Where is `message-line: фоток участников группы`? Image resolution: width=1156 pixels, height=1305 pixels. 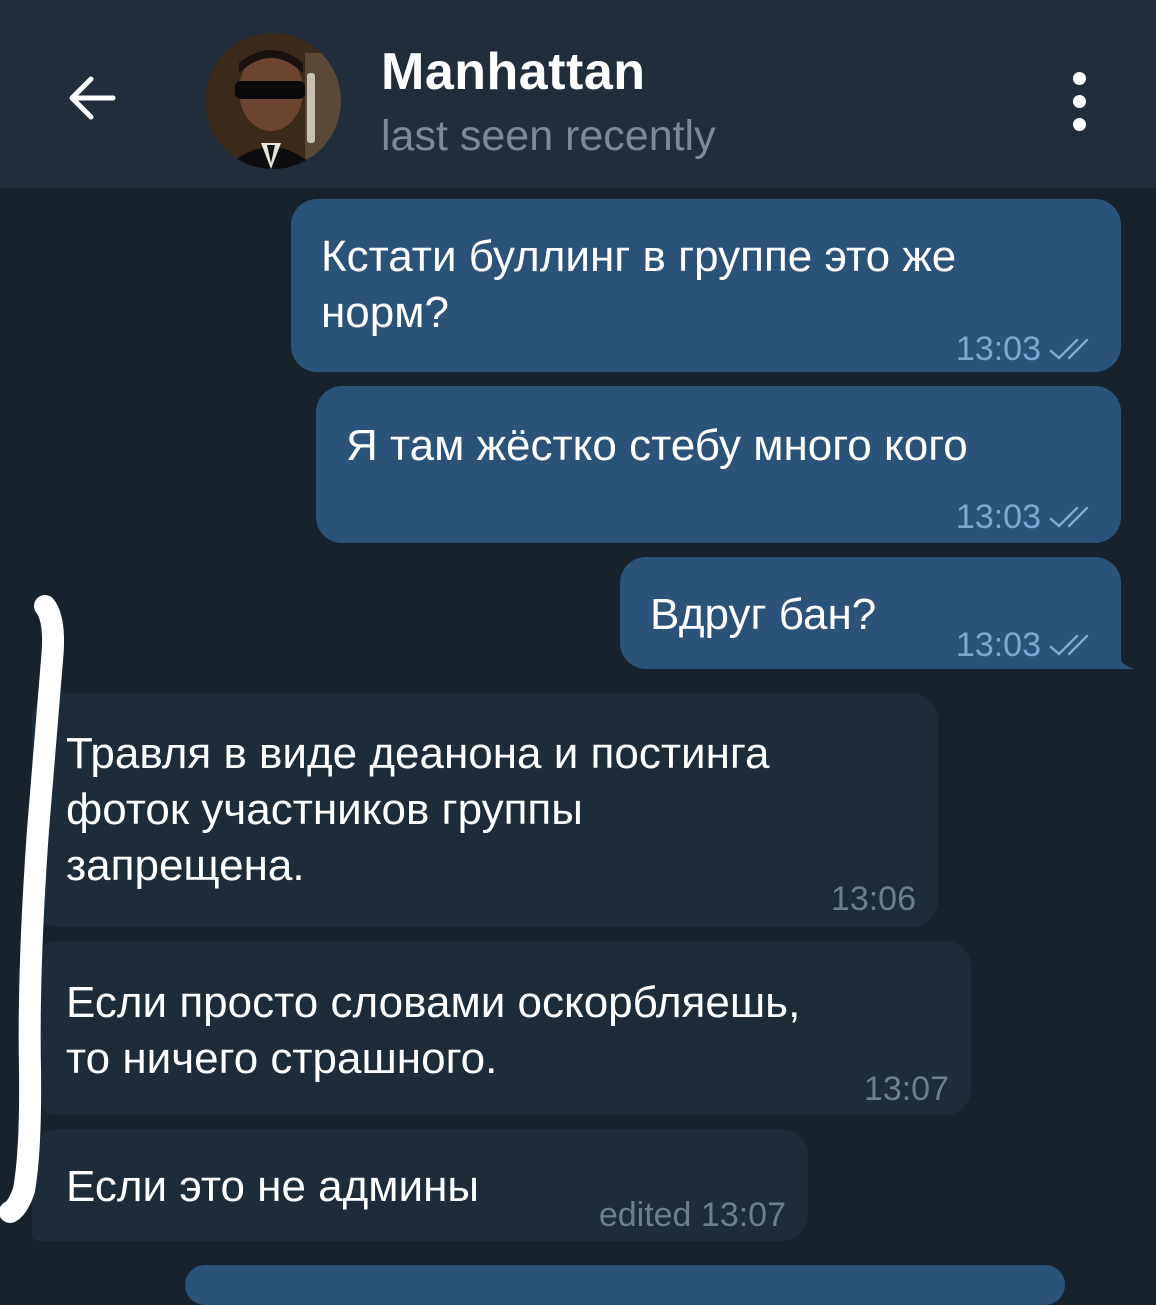
message-line: фоток участников группы is located at coordinates (324, 809).